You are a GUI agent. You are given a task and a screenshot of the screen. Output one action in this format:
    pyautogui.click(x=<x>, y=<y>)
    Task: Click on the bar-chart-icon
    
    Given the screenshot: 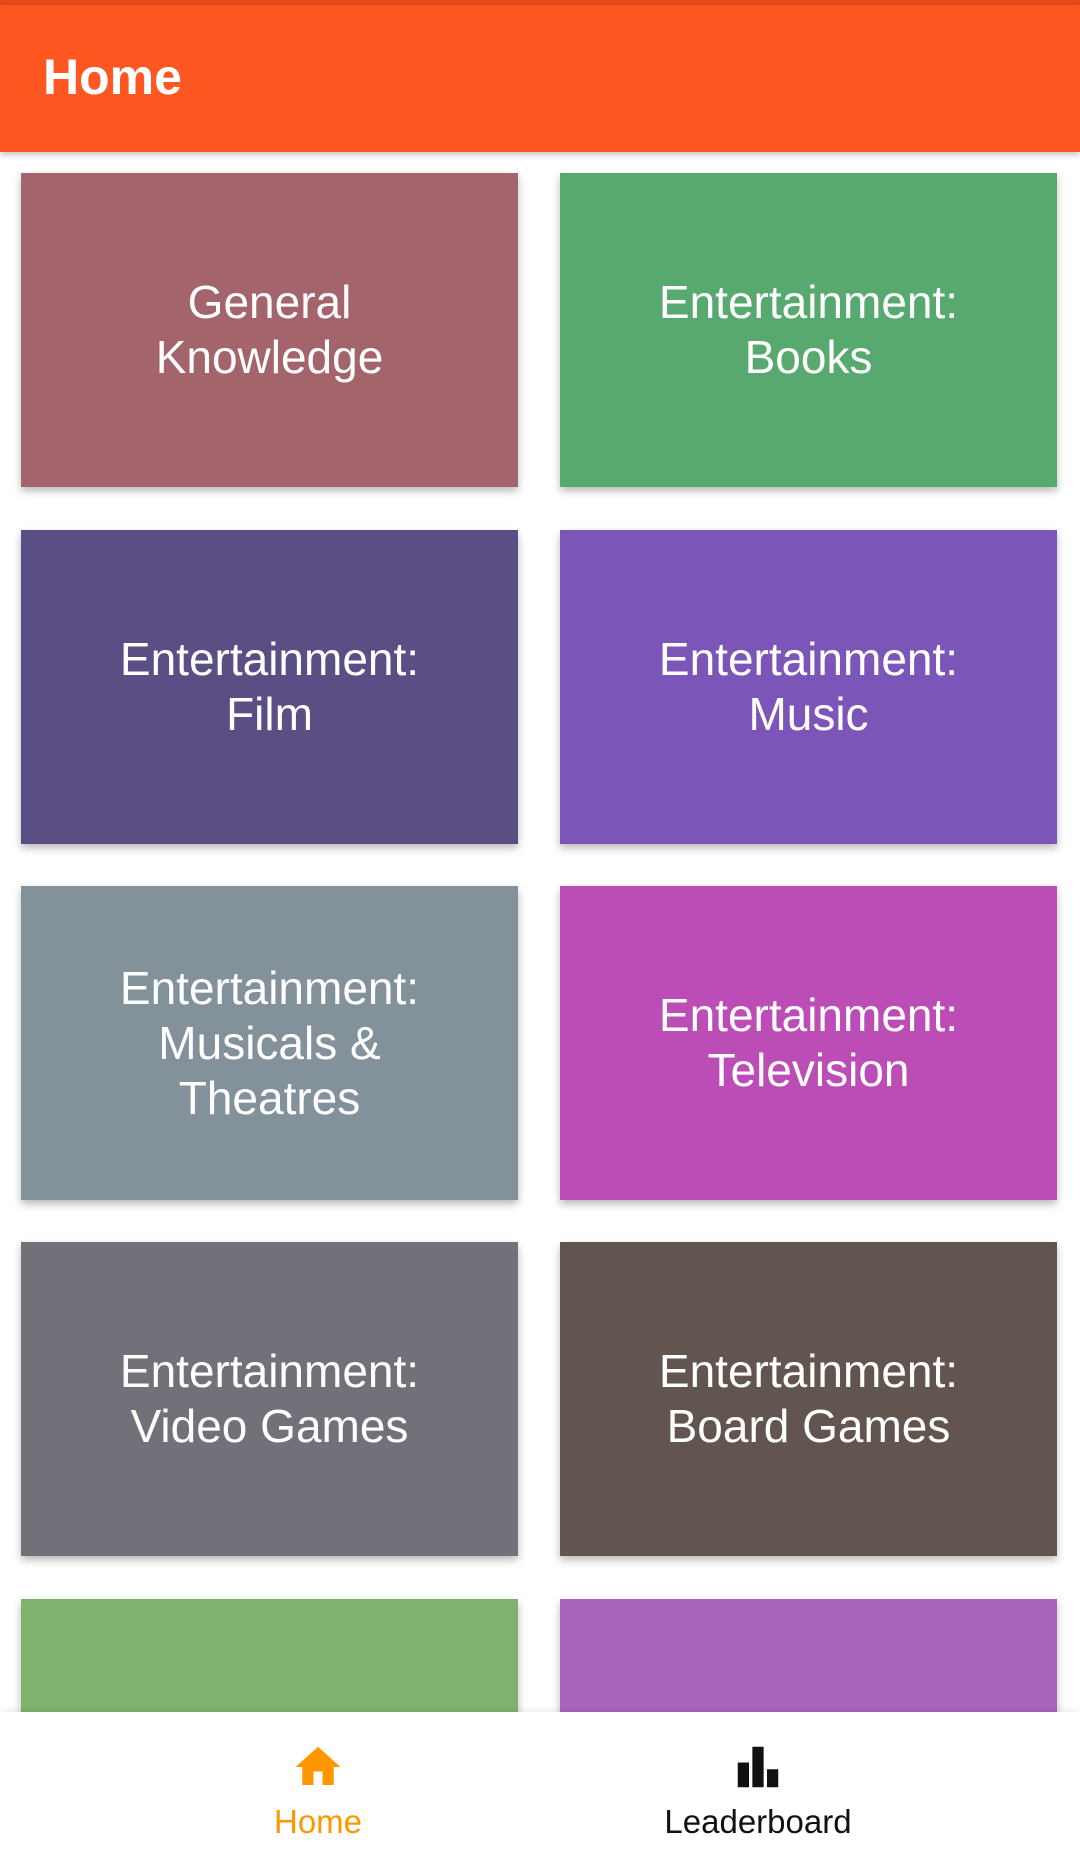 What is the action you would take?
    pyautogui.click(x=758, y=1767)
    